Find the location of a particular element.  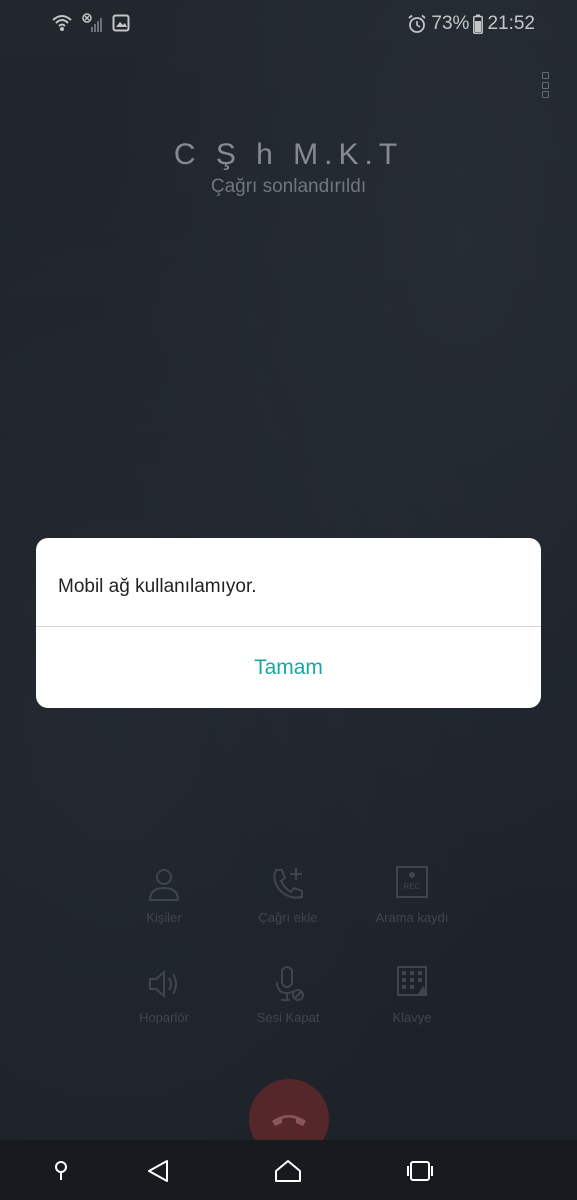

back-button is located at coordinates (158, 1171).